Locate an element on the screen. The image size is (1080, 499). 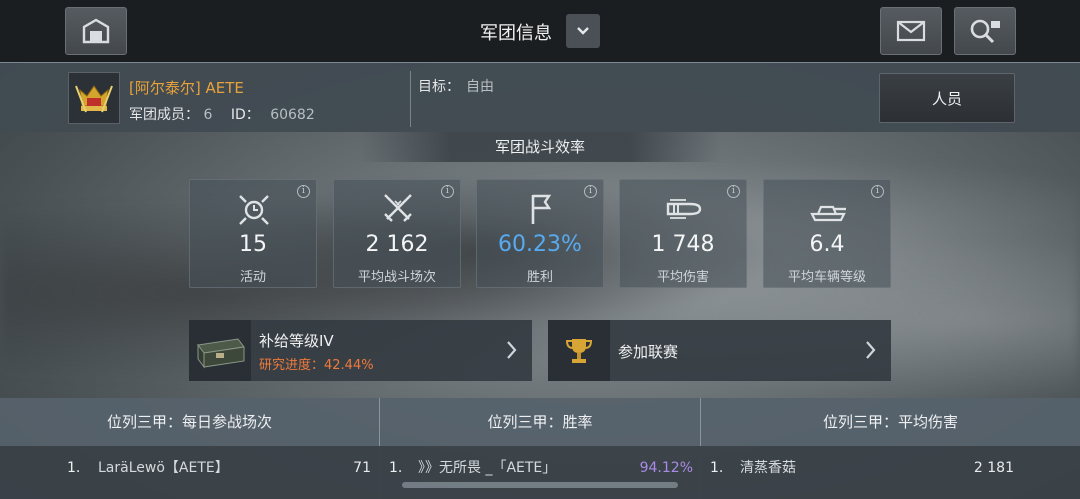
stat-card-avg-tier: i 6.4 平均车辆等级 is located at coordinates (827, 233).